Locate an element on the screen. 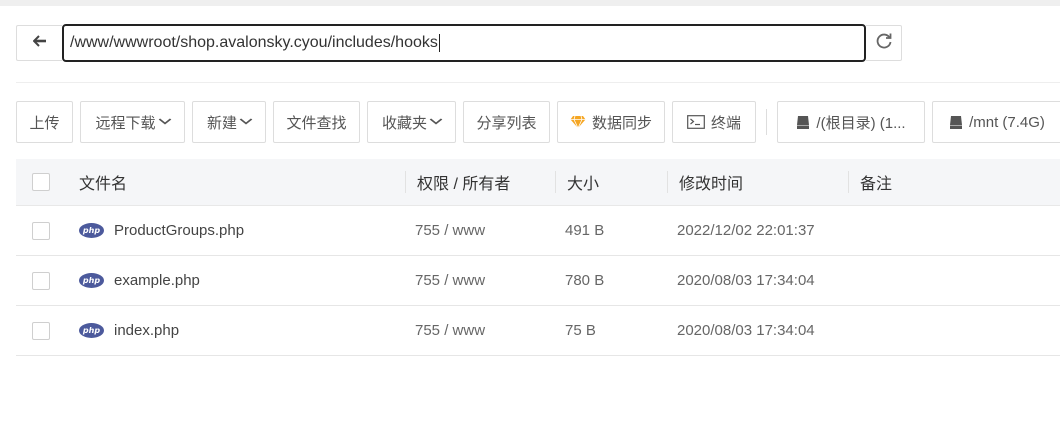 Image resolution: width=1060 pixels, height=438 pixels. terminal-icon is located at coordinates (696, 122).